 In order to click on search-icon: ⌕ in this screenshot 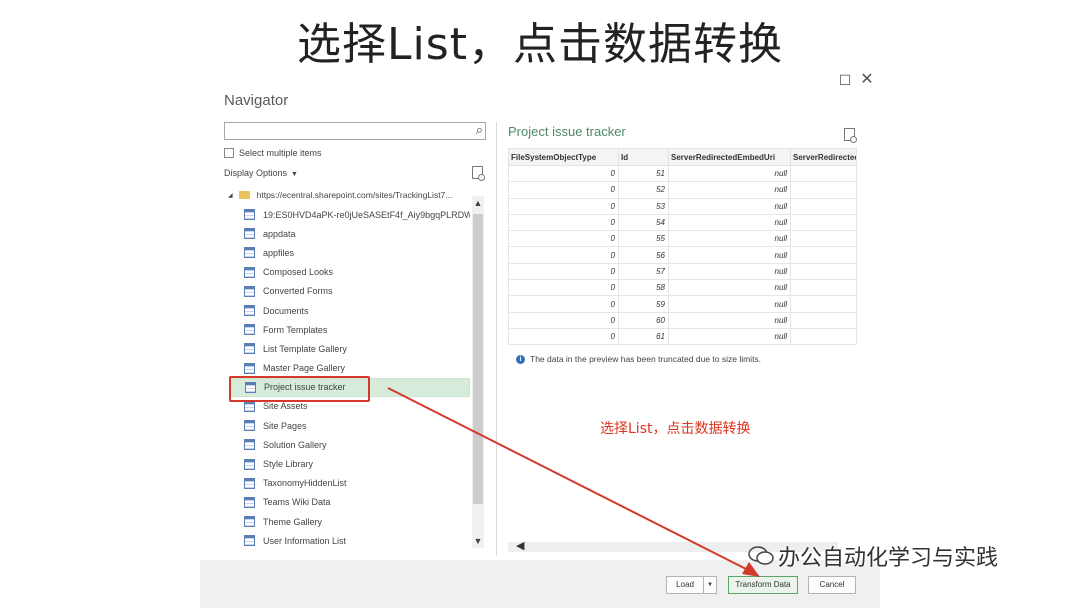, I will do `click(479, 130)`.